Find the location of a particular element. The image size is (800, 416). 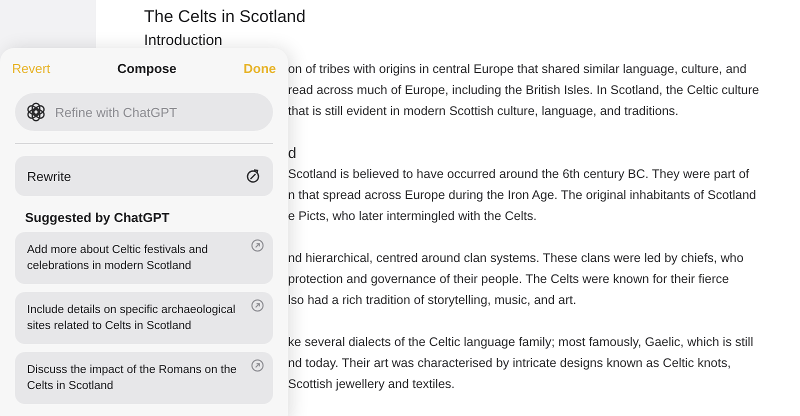

paragraph-line: read across much of Europe, including the British Isles. In Scotland, the Celtic culture is located at coordinates (524, 90).